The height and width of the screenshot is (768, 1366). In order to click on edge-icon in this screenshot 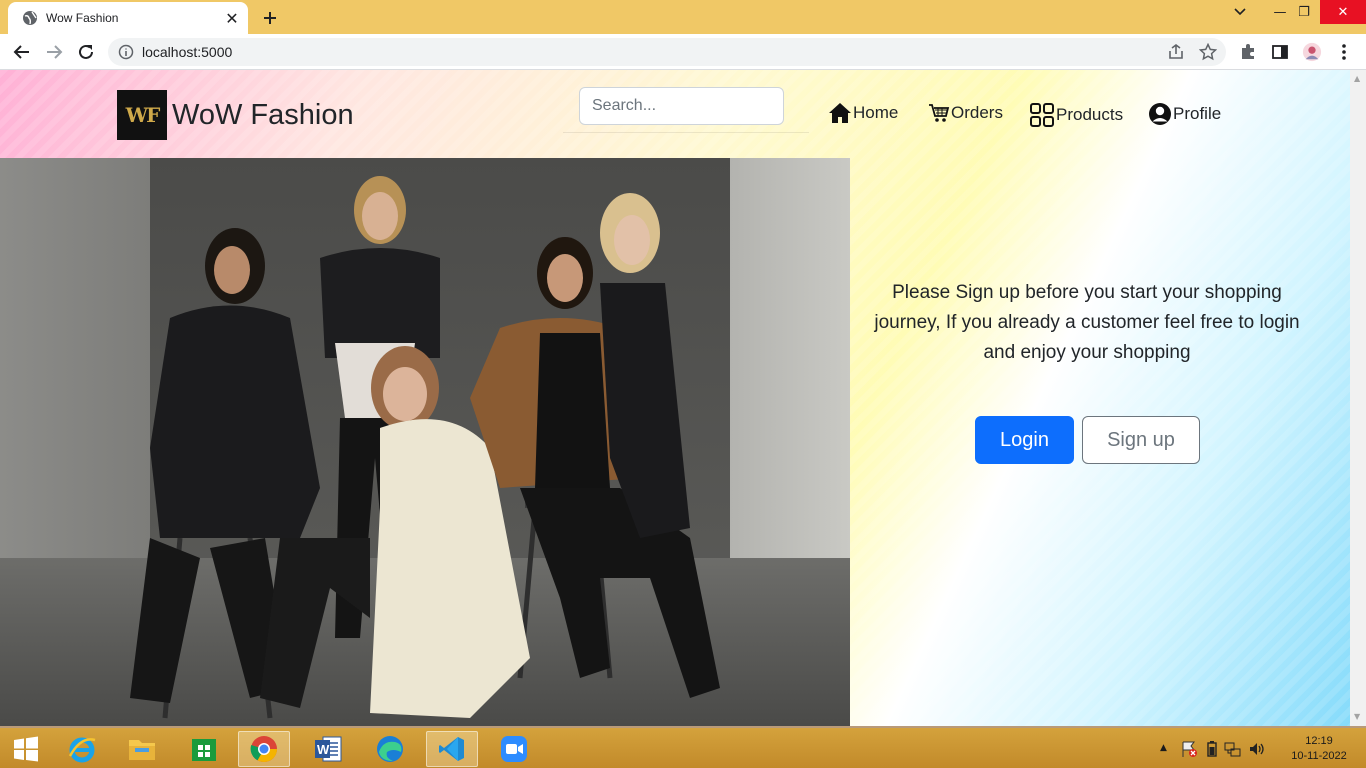, I will do `click(390, 749)`.